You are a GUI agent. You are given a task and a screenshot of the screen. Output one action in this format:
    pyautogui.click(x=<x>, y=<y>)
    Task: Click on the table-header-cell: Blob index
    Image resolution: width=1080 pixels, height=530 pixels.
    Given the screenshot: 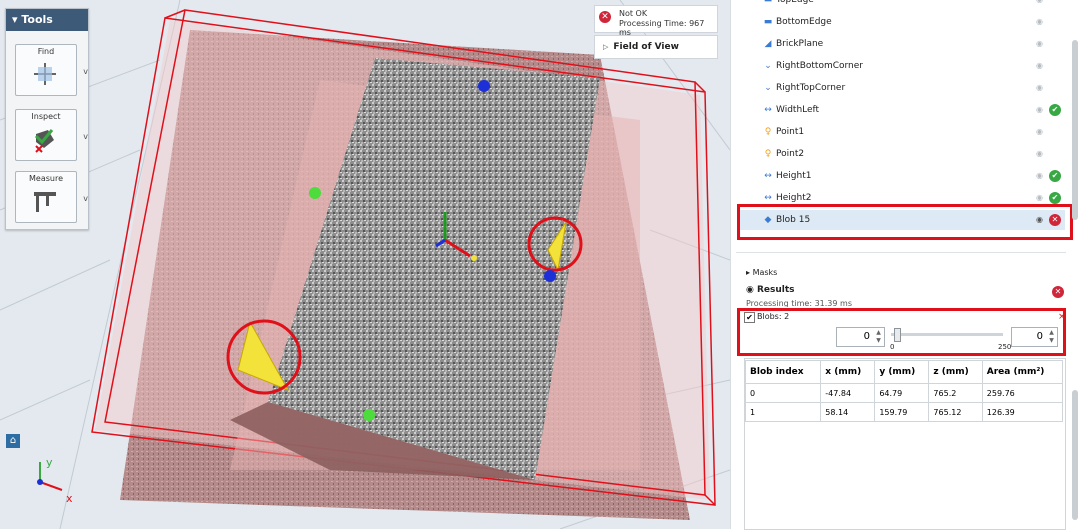 What is the action you would take?
    pyautogui.click(x=783, y=372)
    